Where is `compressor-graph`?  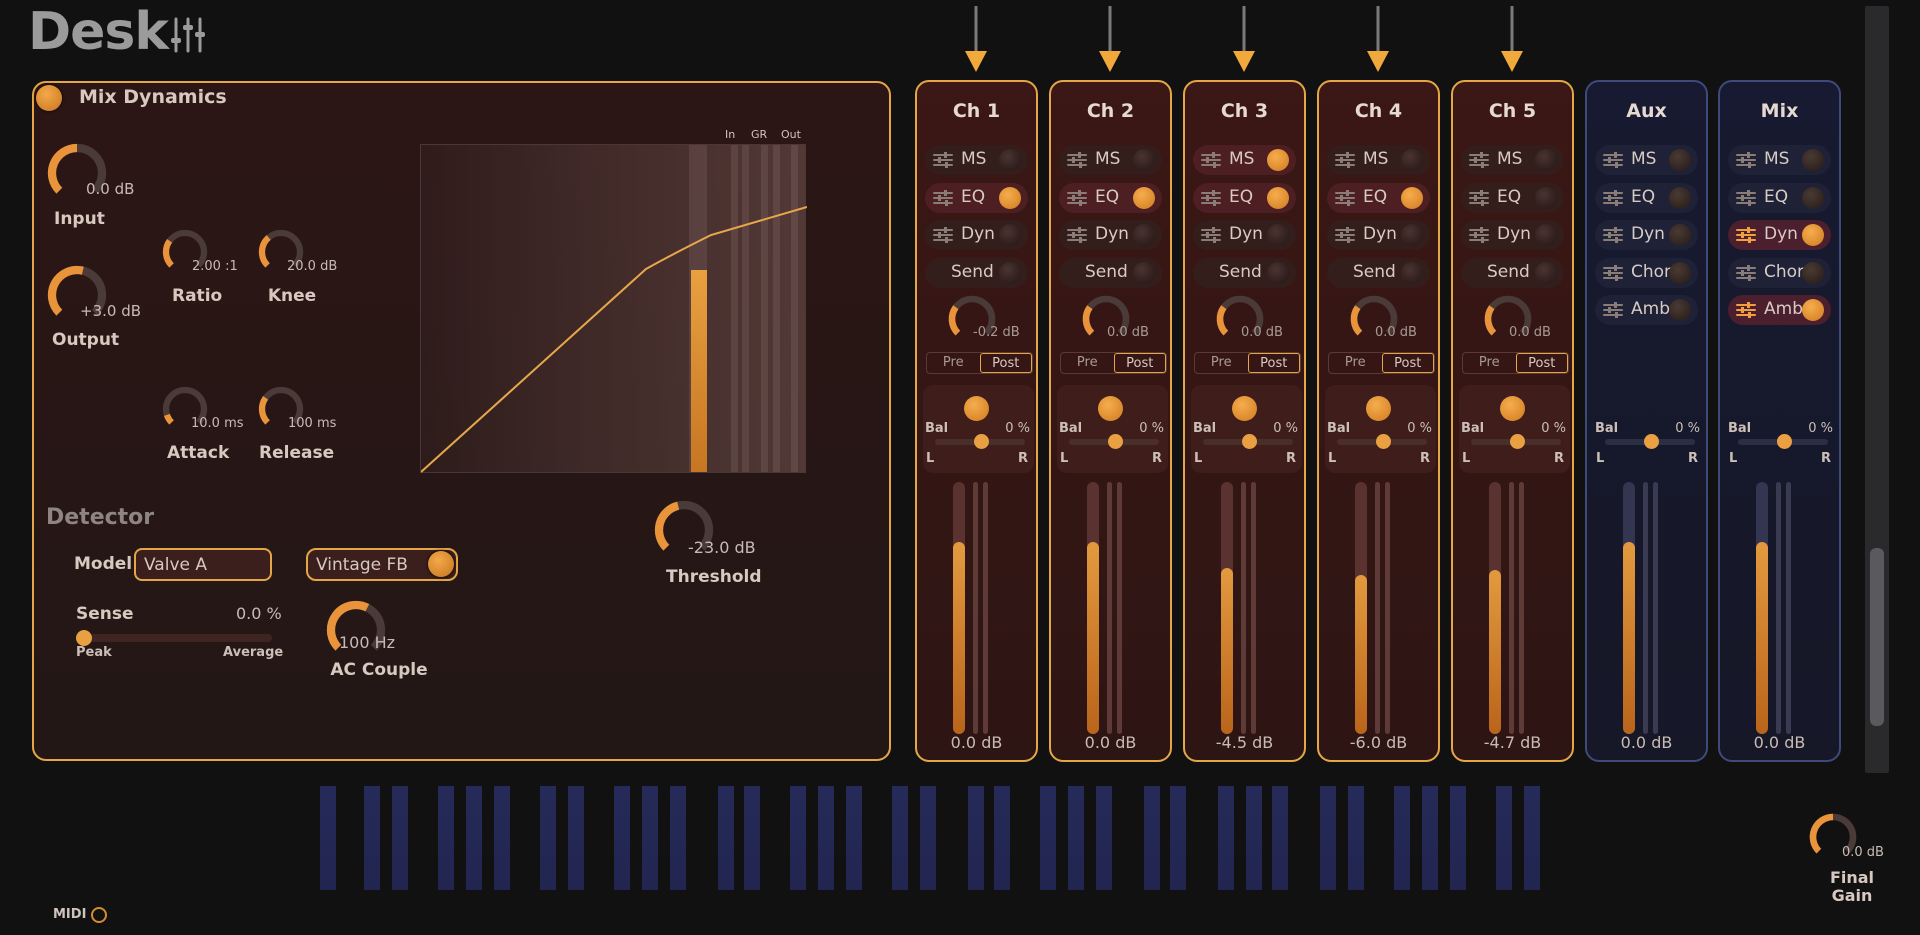
compressor-graph is located at coordinates (613, 308).